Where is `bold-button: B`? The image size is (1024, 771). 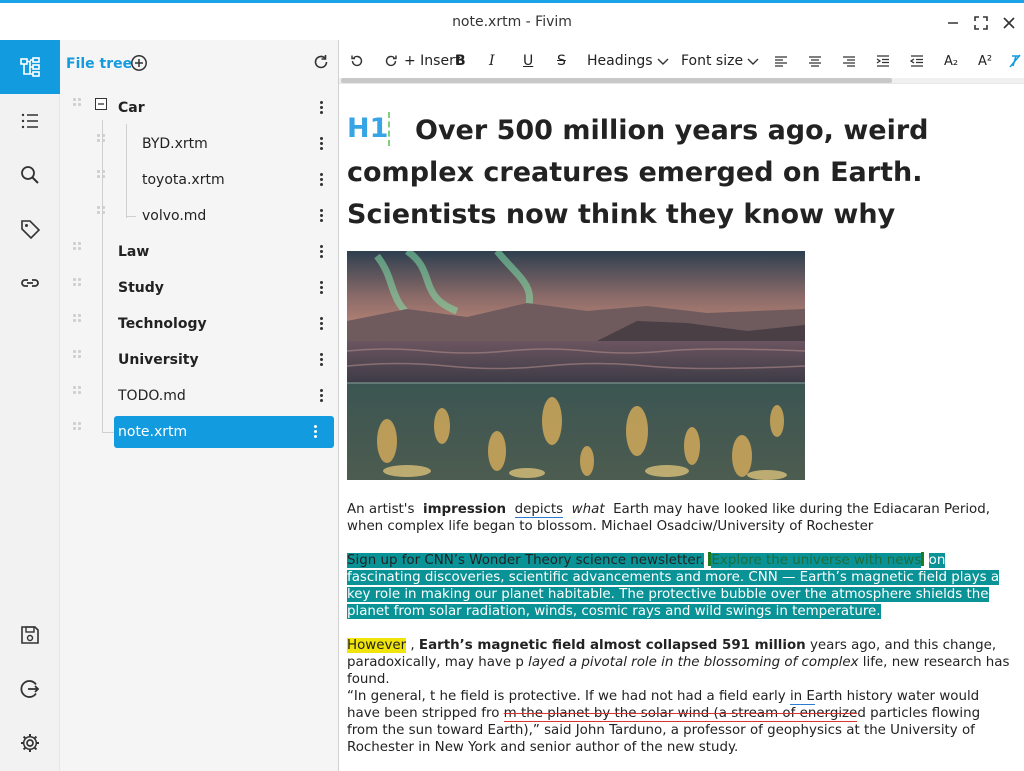
bold-button: B is located at coordinates (460, 61).